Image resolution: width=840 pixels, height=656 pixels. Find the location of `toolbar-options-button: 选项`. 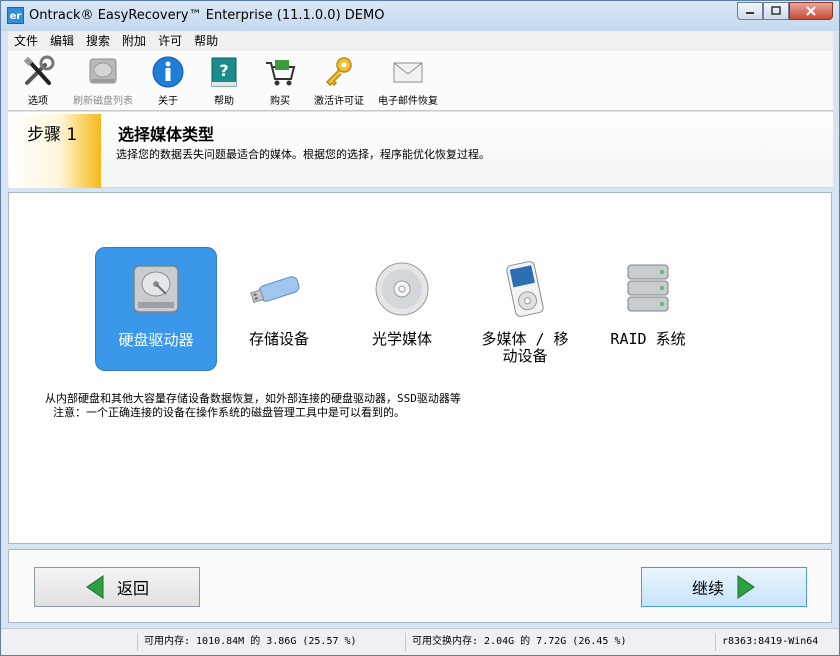

toolbar-options-button: 选项 is located at coordinates (38, 81).